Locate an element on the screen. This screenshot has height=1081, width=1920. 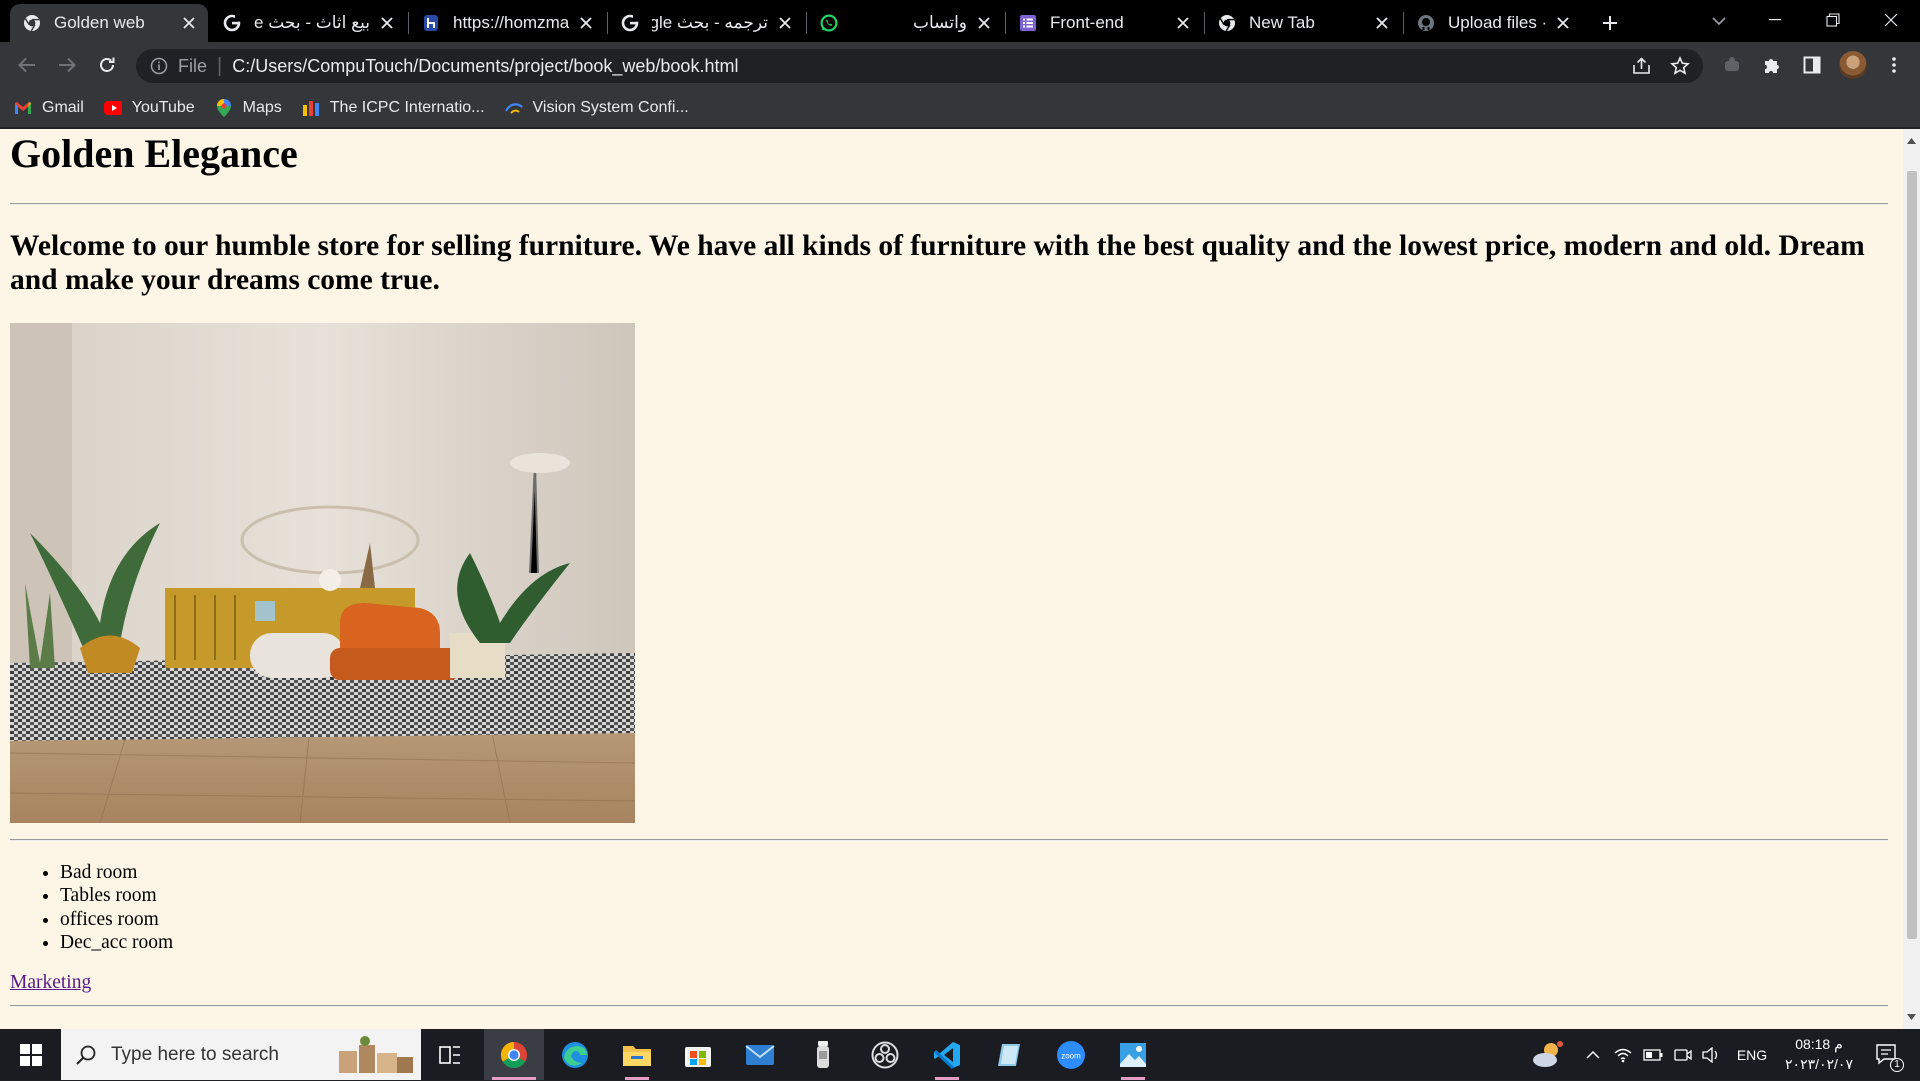
zoom-icon: zoom is located at coordinates (1071, 1054).